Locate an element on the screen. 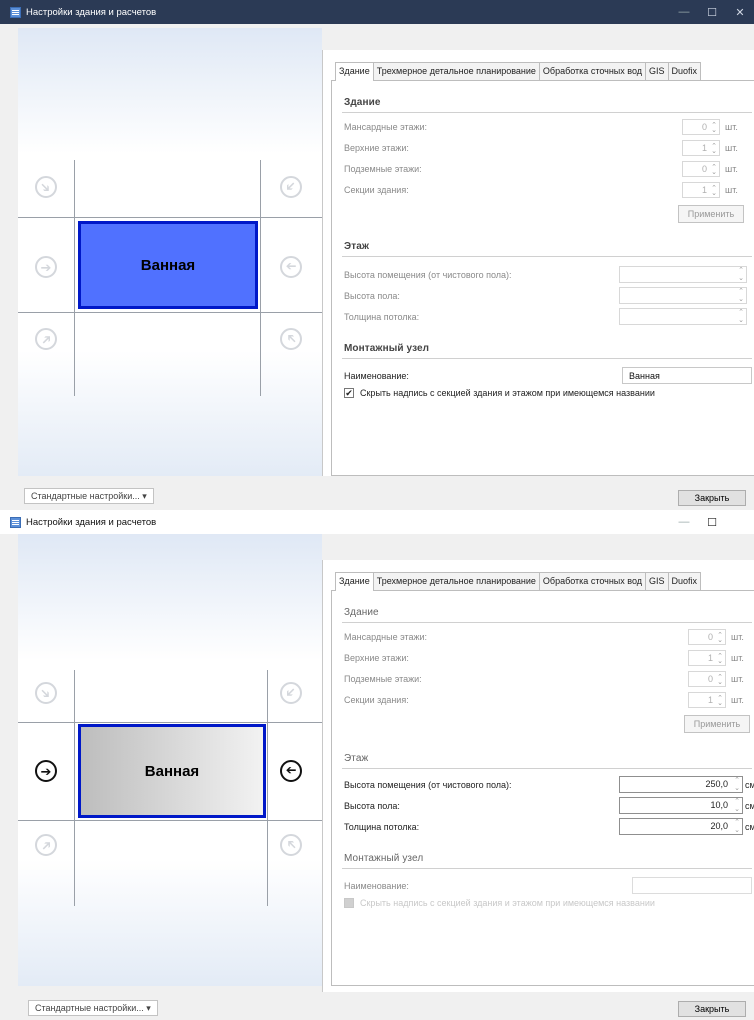  close-window-button: ✕ is located at coordinates (740, 12).